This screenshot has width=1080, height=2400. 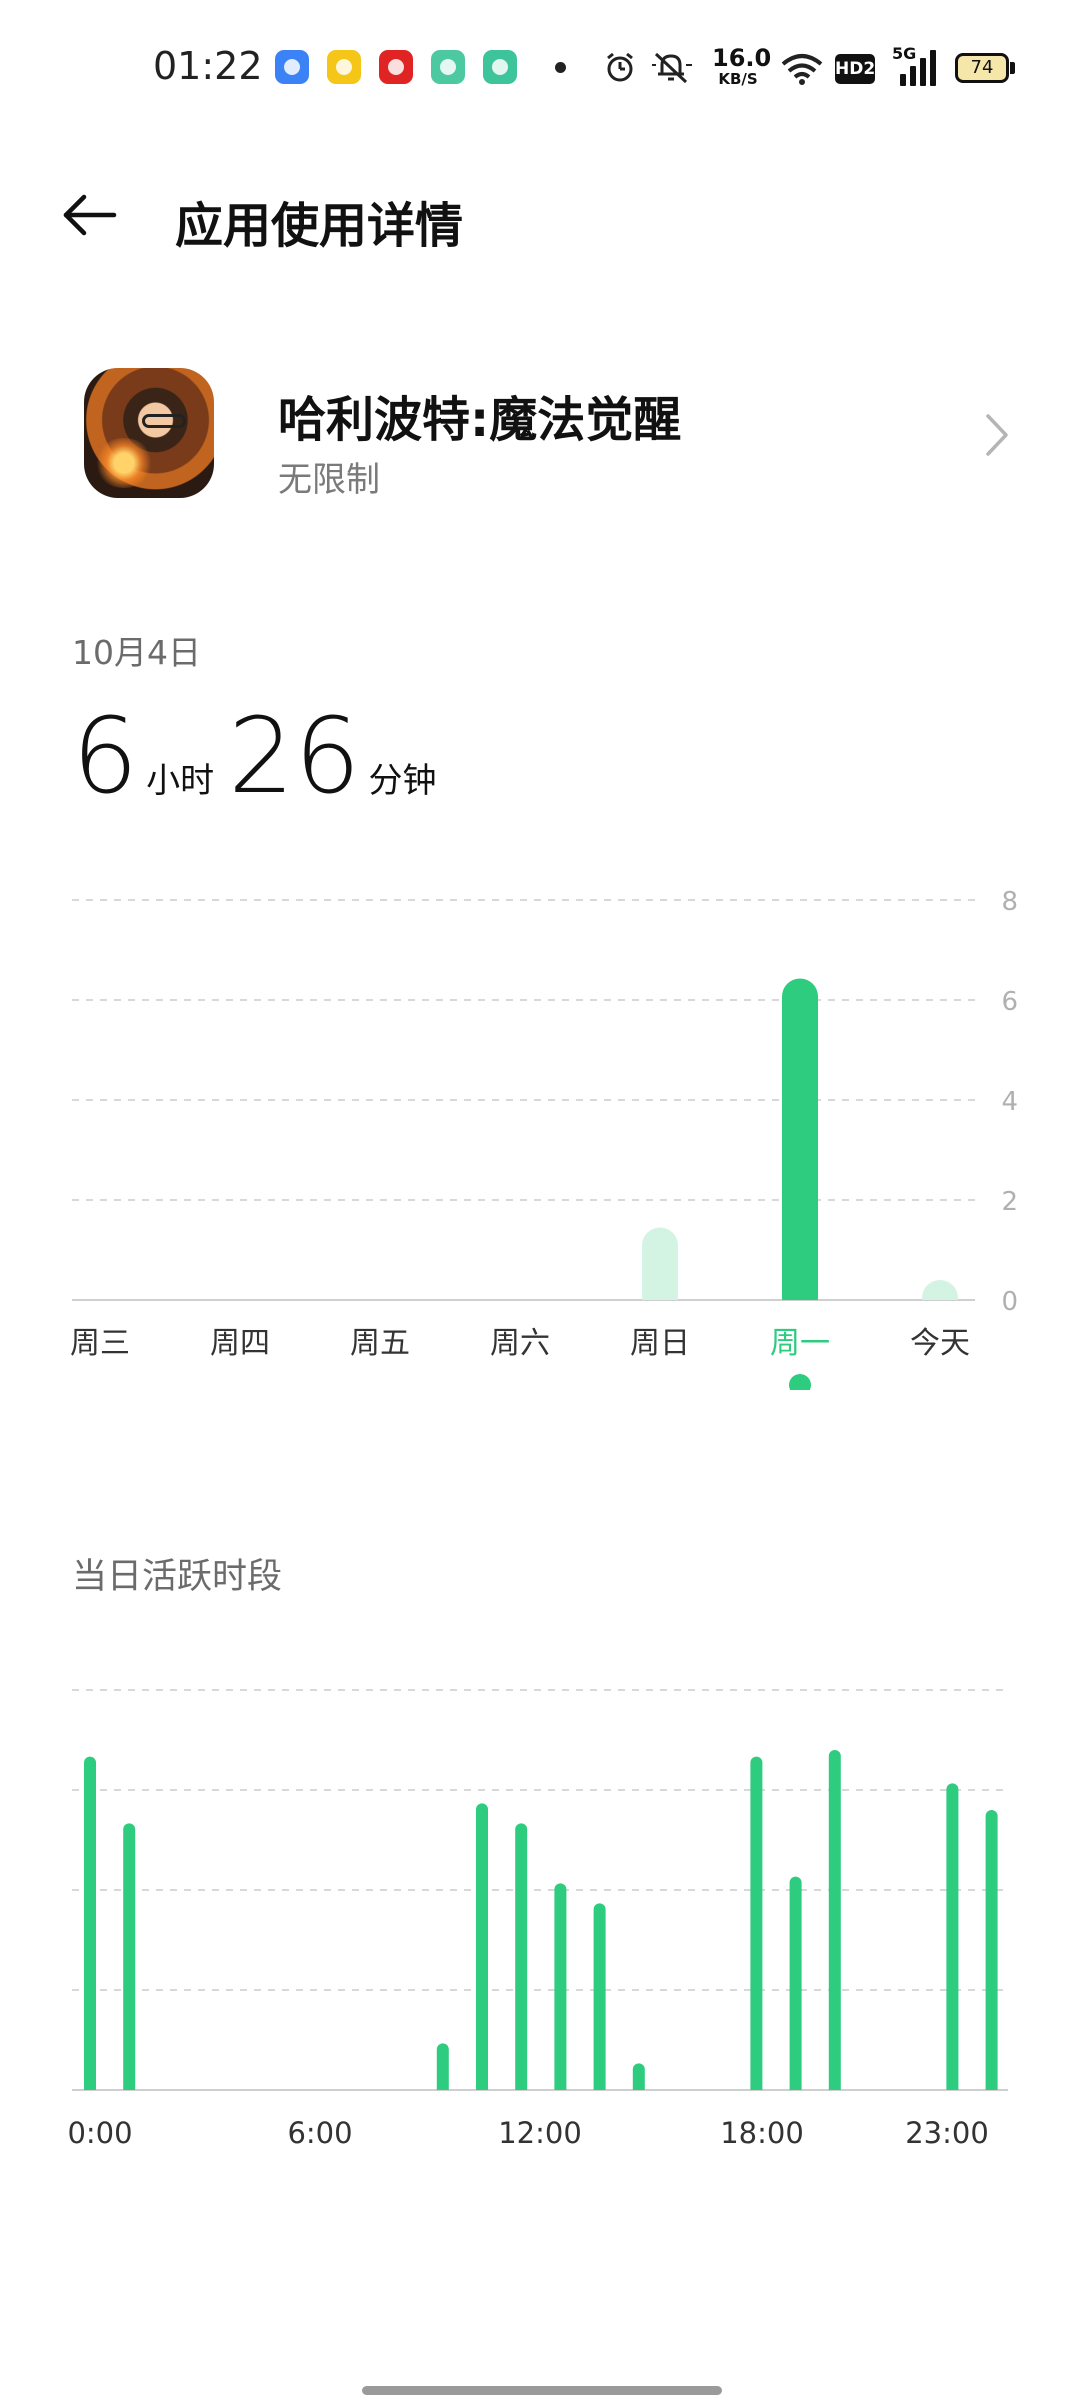 I want to click on hour-x-tick: 0:00, so click(x=99, y=2133).